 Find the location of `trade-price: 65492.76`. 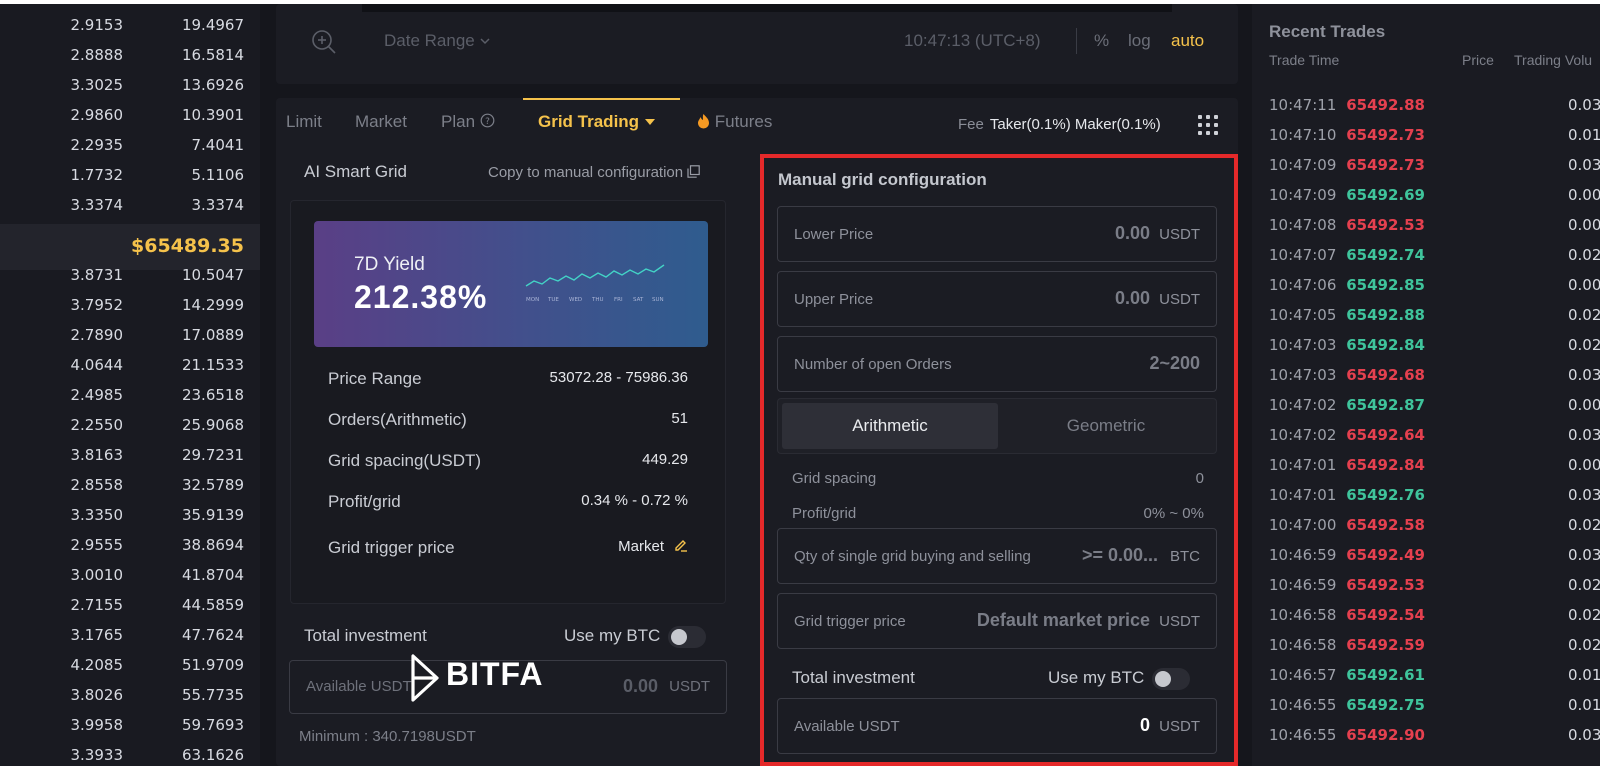

trade-price: 65492.76 is located at coordinates (1385, 495).